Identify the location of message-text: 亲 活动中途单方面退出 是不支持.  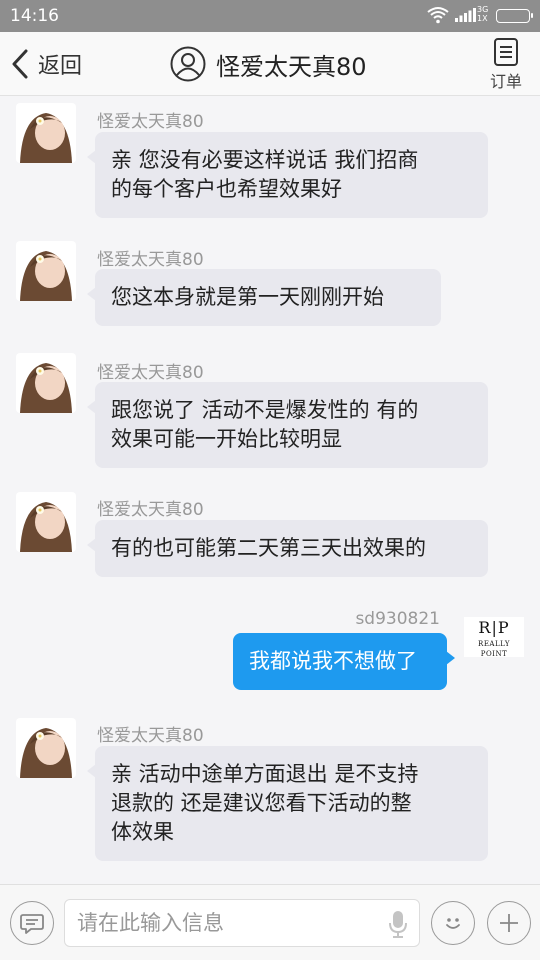
(265, 774).